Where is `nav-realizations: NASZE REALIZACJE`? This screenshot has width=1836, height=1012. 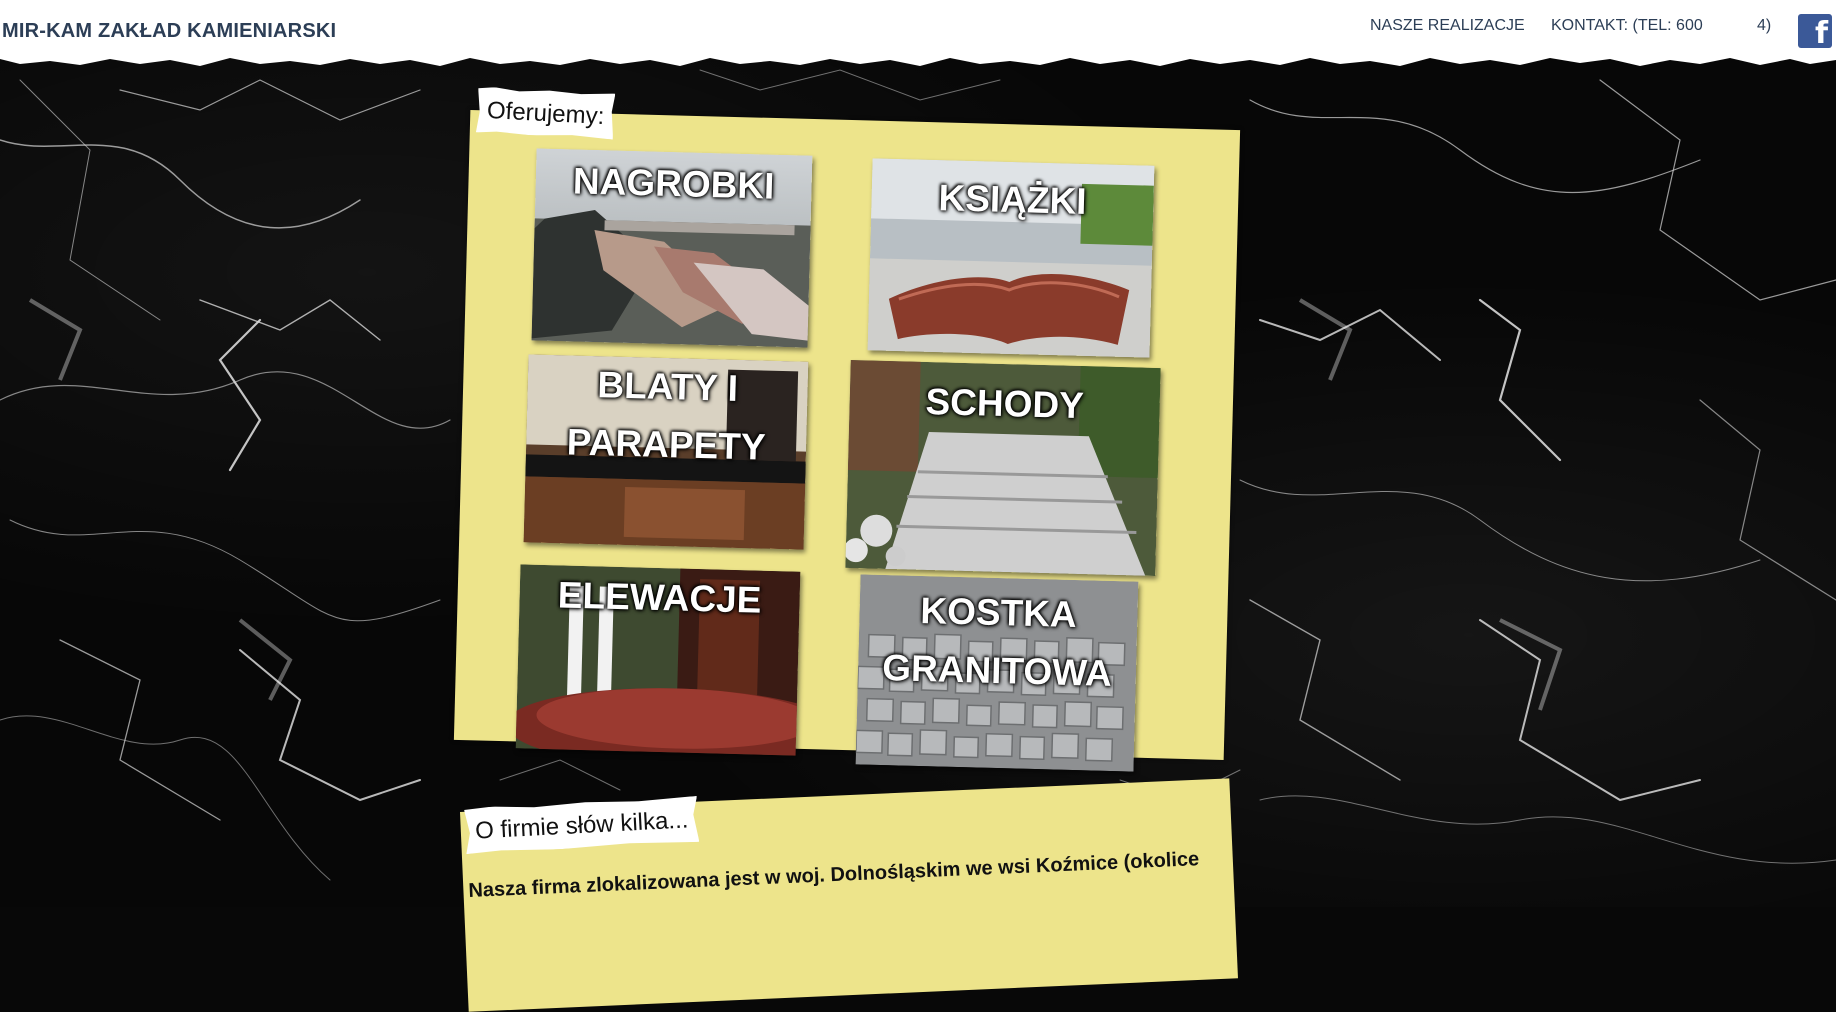 nav-realizations: NASZE REALIZACJE is located at coordinates (1447, 26).